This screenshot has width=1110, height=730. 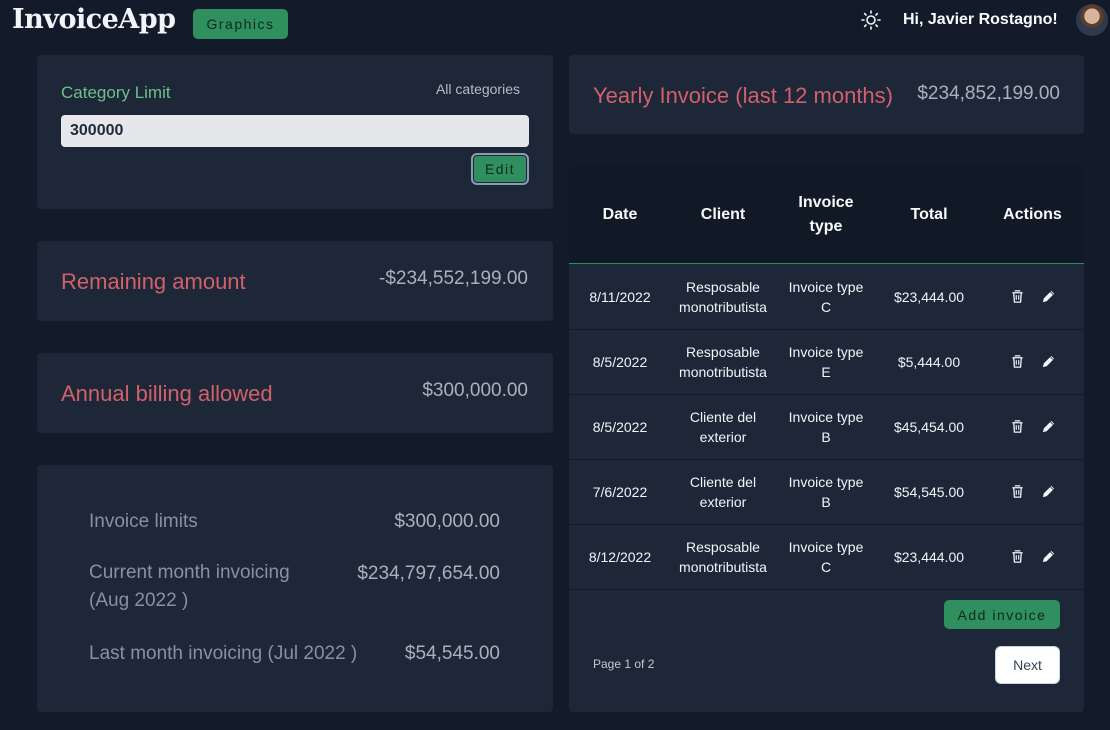 What do you see at coordinates (240, 24) in the screenshot?
I see `graphics-button: Graphics` at bounding box center [240, 24].